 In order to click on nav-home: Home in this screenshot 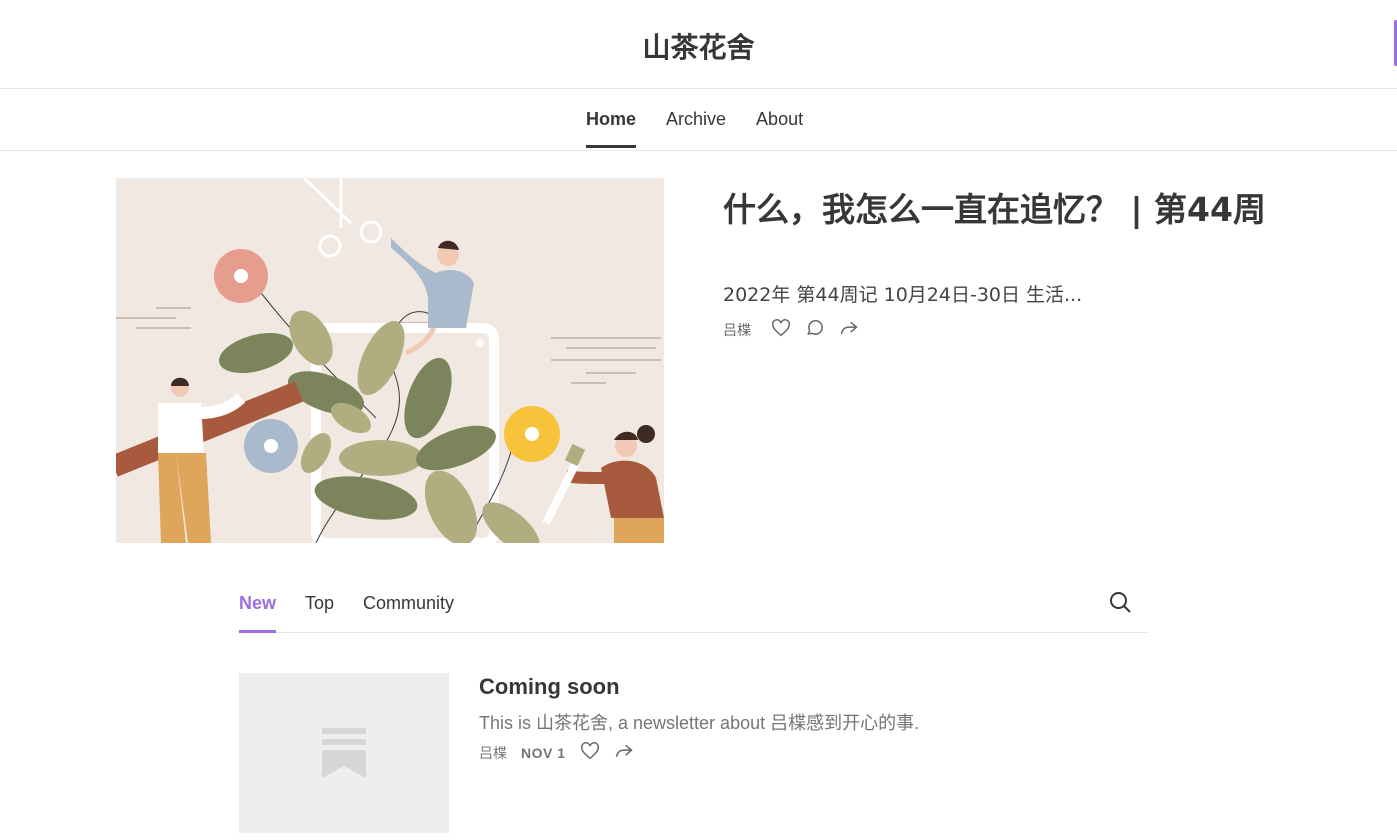, I will do `click(611, 119)`.